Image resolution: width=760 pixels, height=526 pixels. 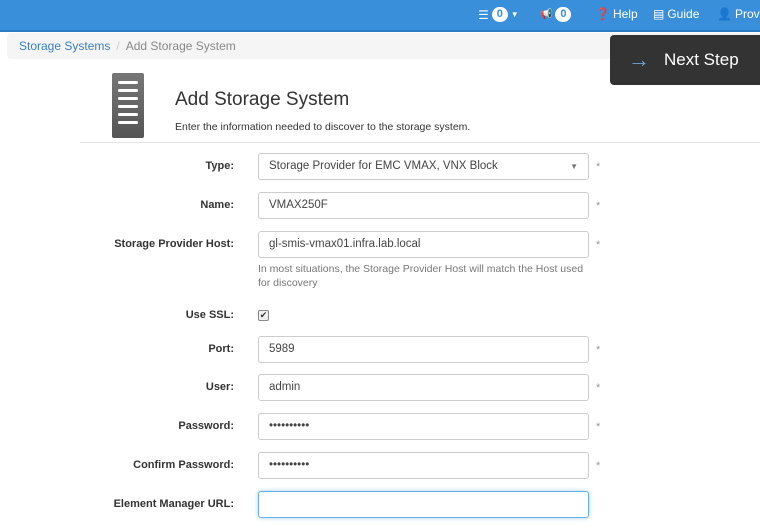 I want to click on notifications-badge: 0, so click(x=563, y=14).